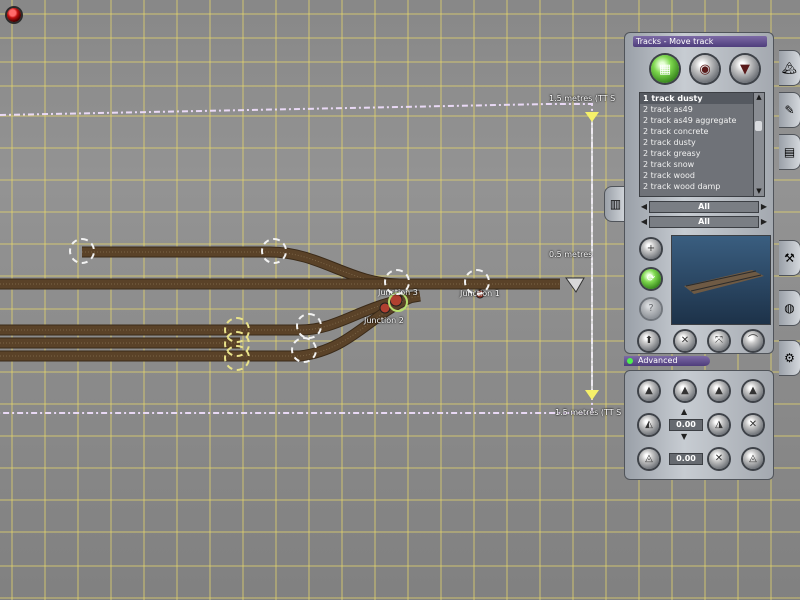 This screenshot has width=800, height=600. I want to click on tab-paint: ✎, so click(789, 110).